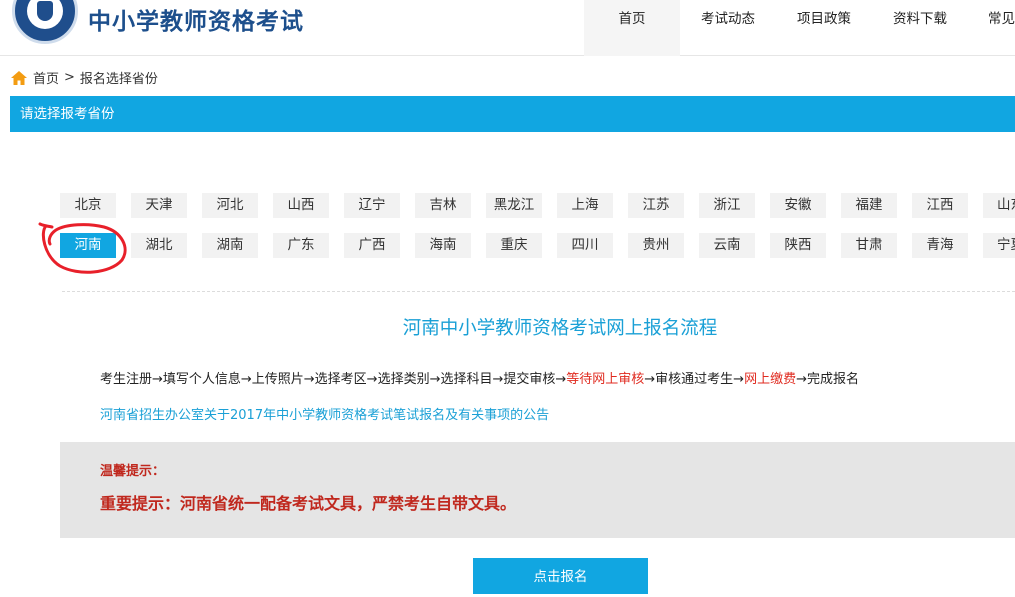  What do you see at coordinates (869, 205) in the screenshot?
I see `province-fujian: 福建` at bounding box center [869, 205].